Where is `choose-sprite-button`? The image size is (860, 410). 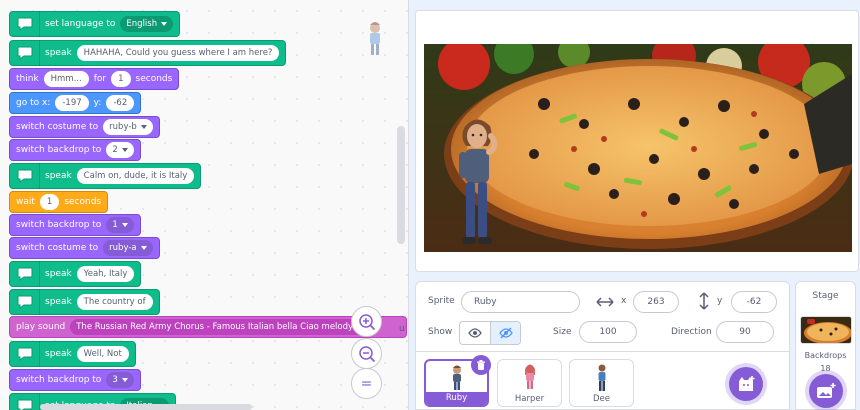
choose-sprite-button is located at coordinates (746, 384).